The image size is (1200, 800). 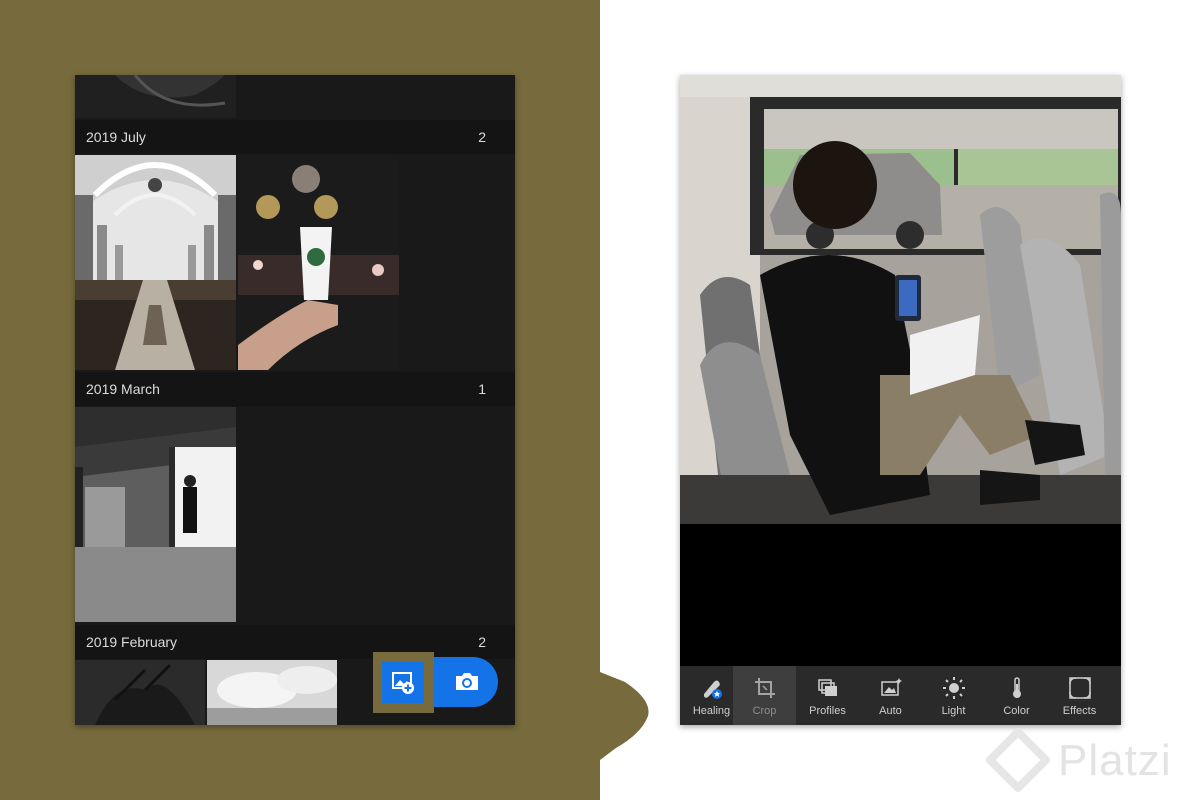 I want to click on tool-effects: Effects, so click(x=1079, y=695).